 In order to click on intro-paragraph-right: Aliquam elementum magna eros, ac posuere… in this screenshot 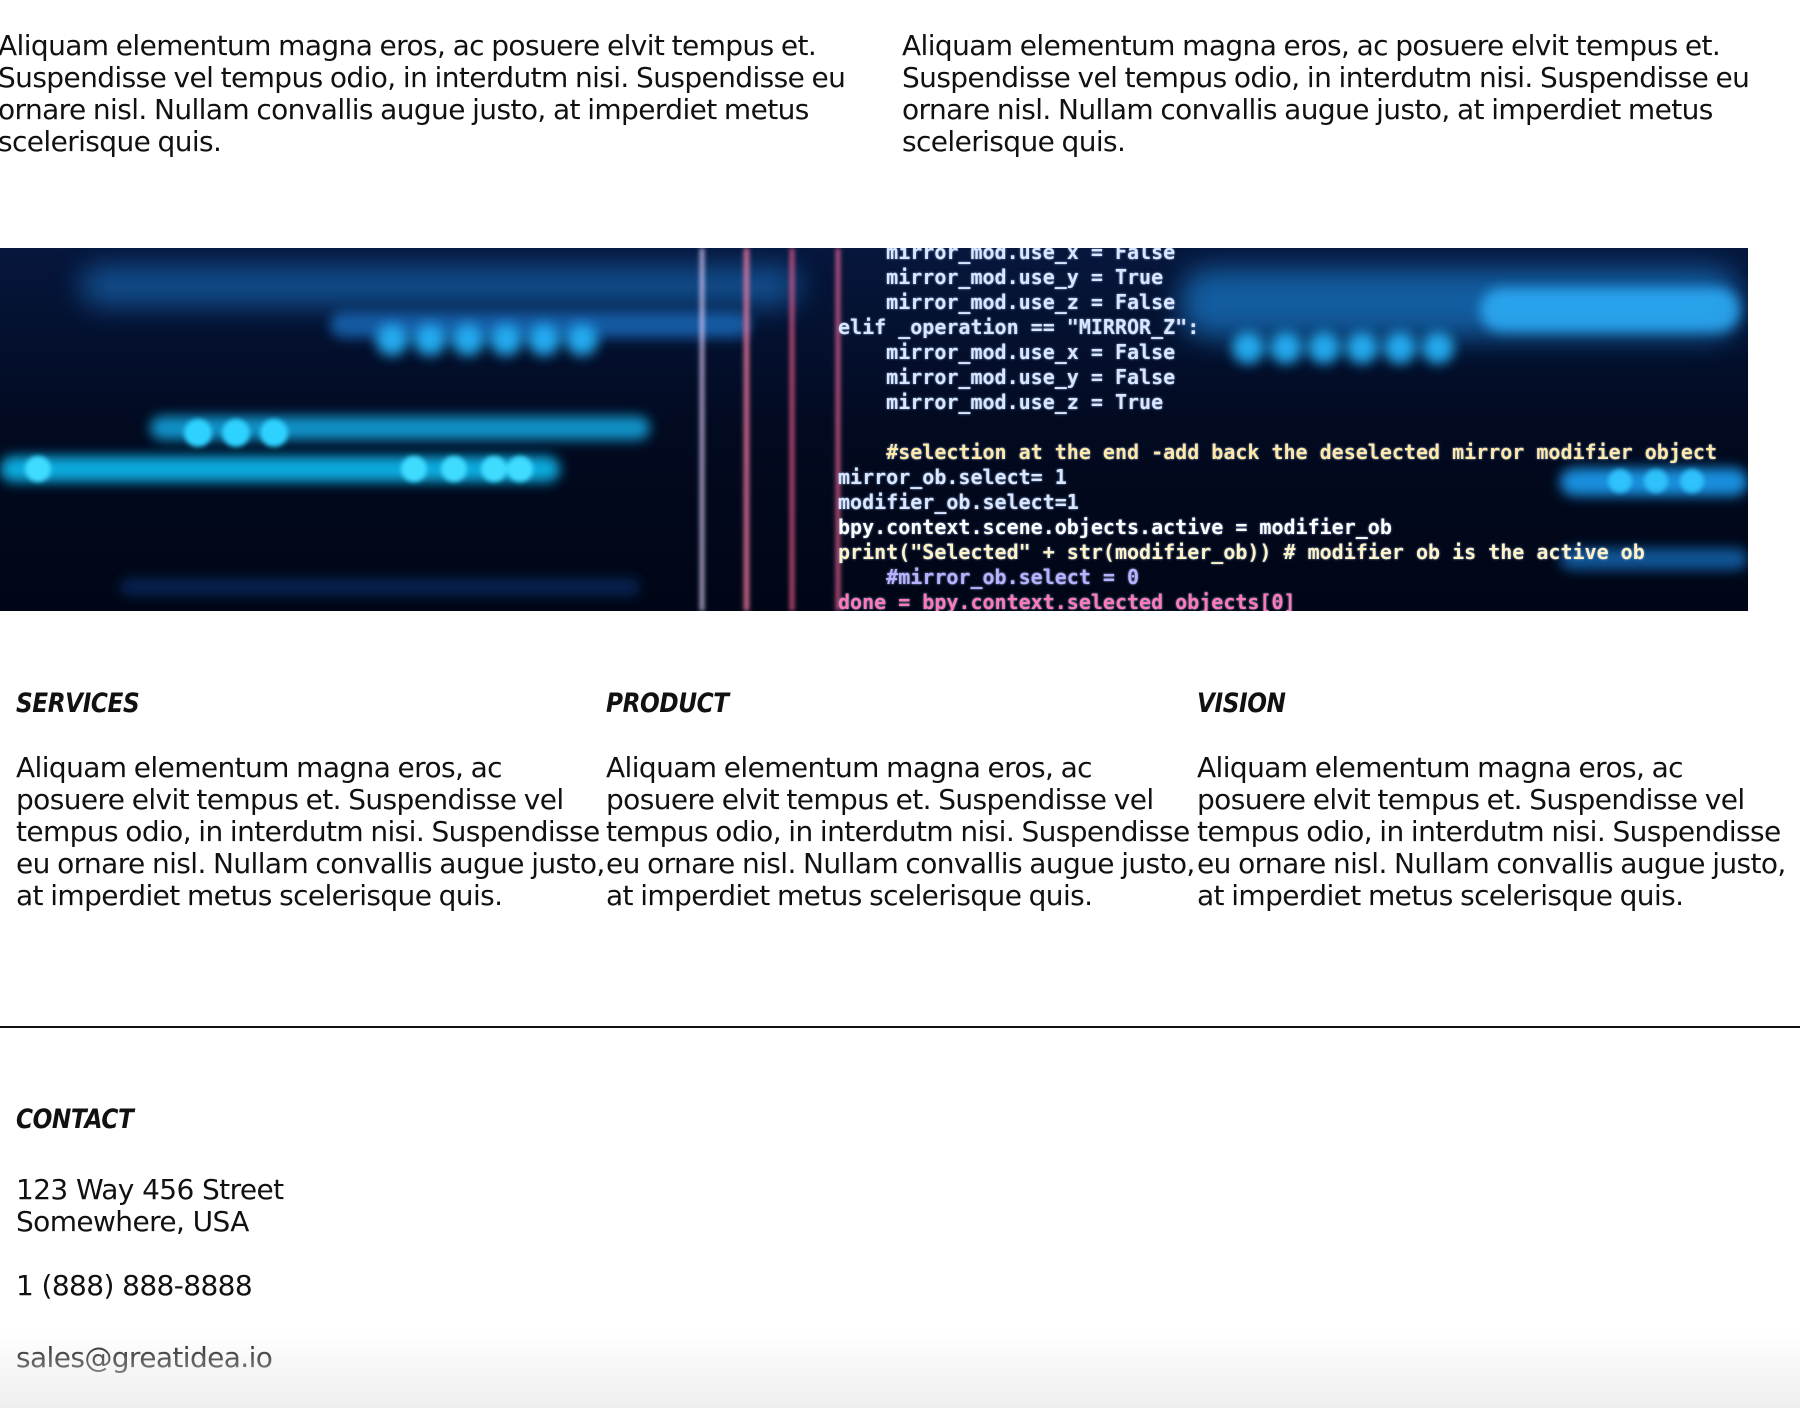, I will do `click(1326, 93)`.